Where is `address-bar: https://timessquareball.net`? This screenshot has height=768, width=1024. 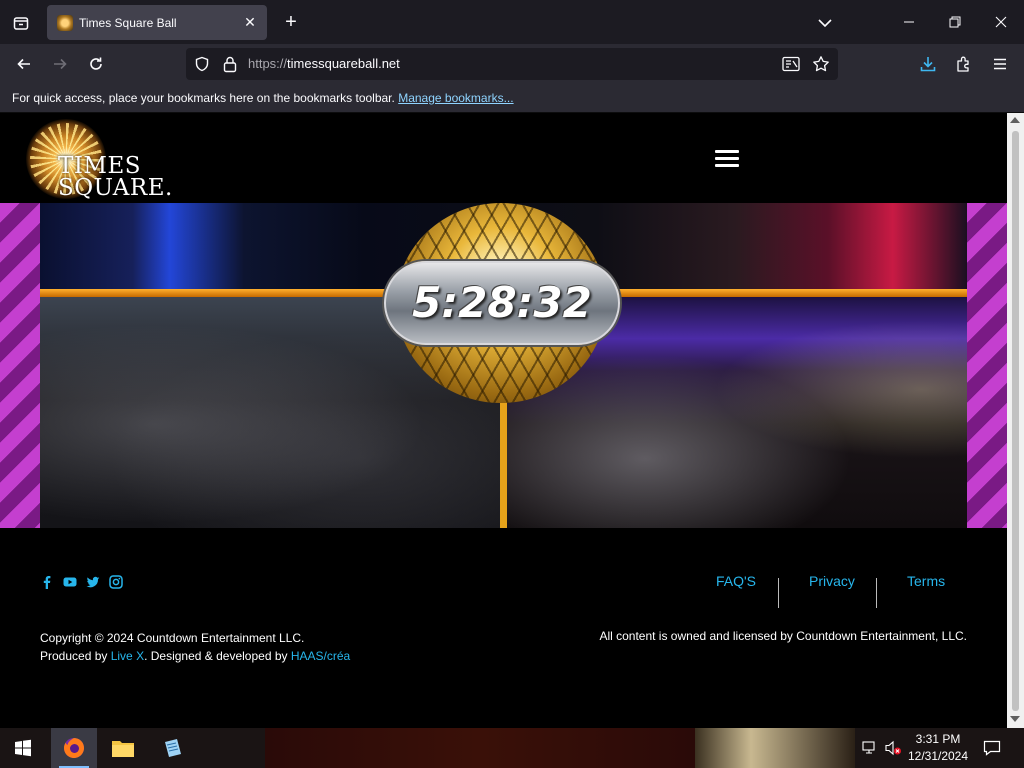
address-bar: https://timessquareball.net is located at coordinates (512, 64).